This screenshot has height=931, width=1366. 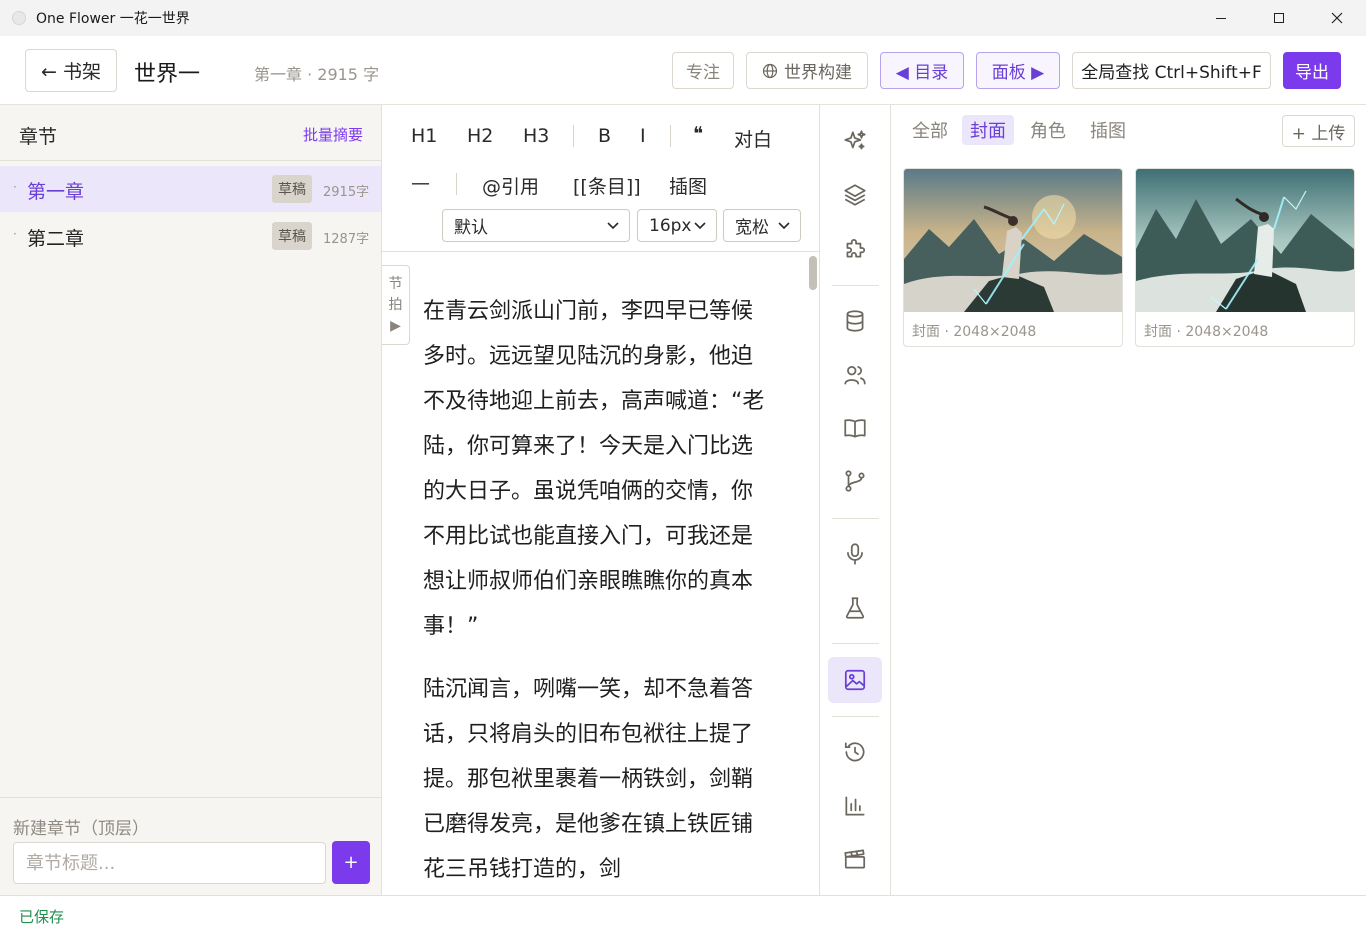 I want to click on mic-icon, so click(x=855, y=554).